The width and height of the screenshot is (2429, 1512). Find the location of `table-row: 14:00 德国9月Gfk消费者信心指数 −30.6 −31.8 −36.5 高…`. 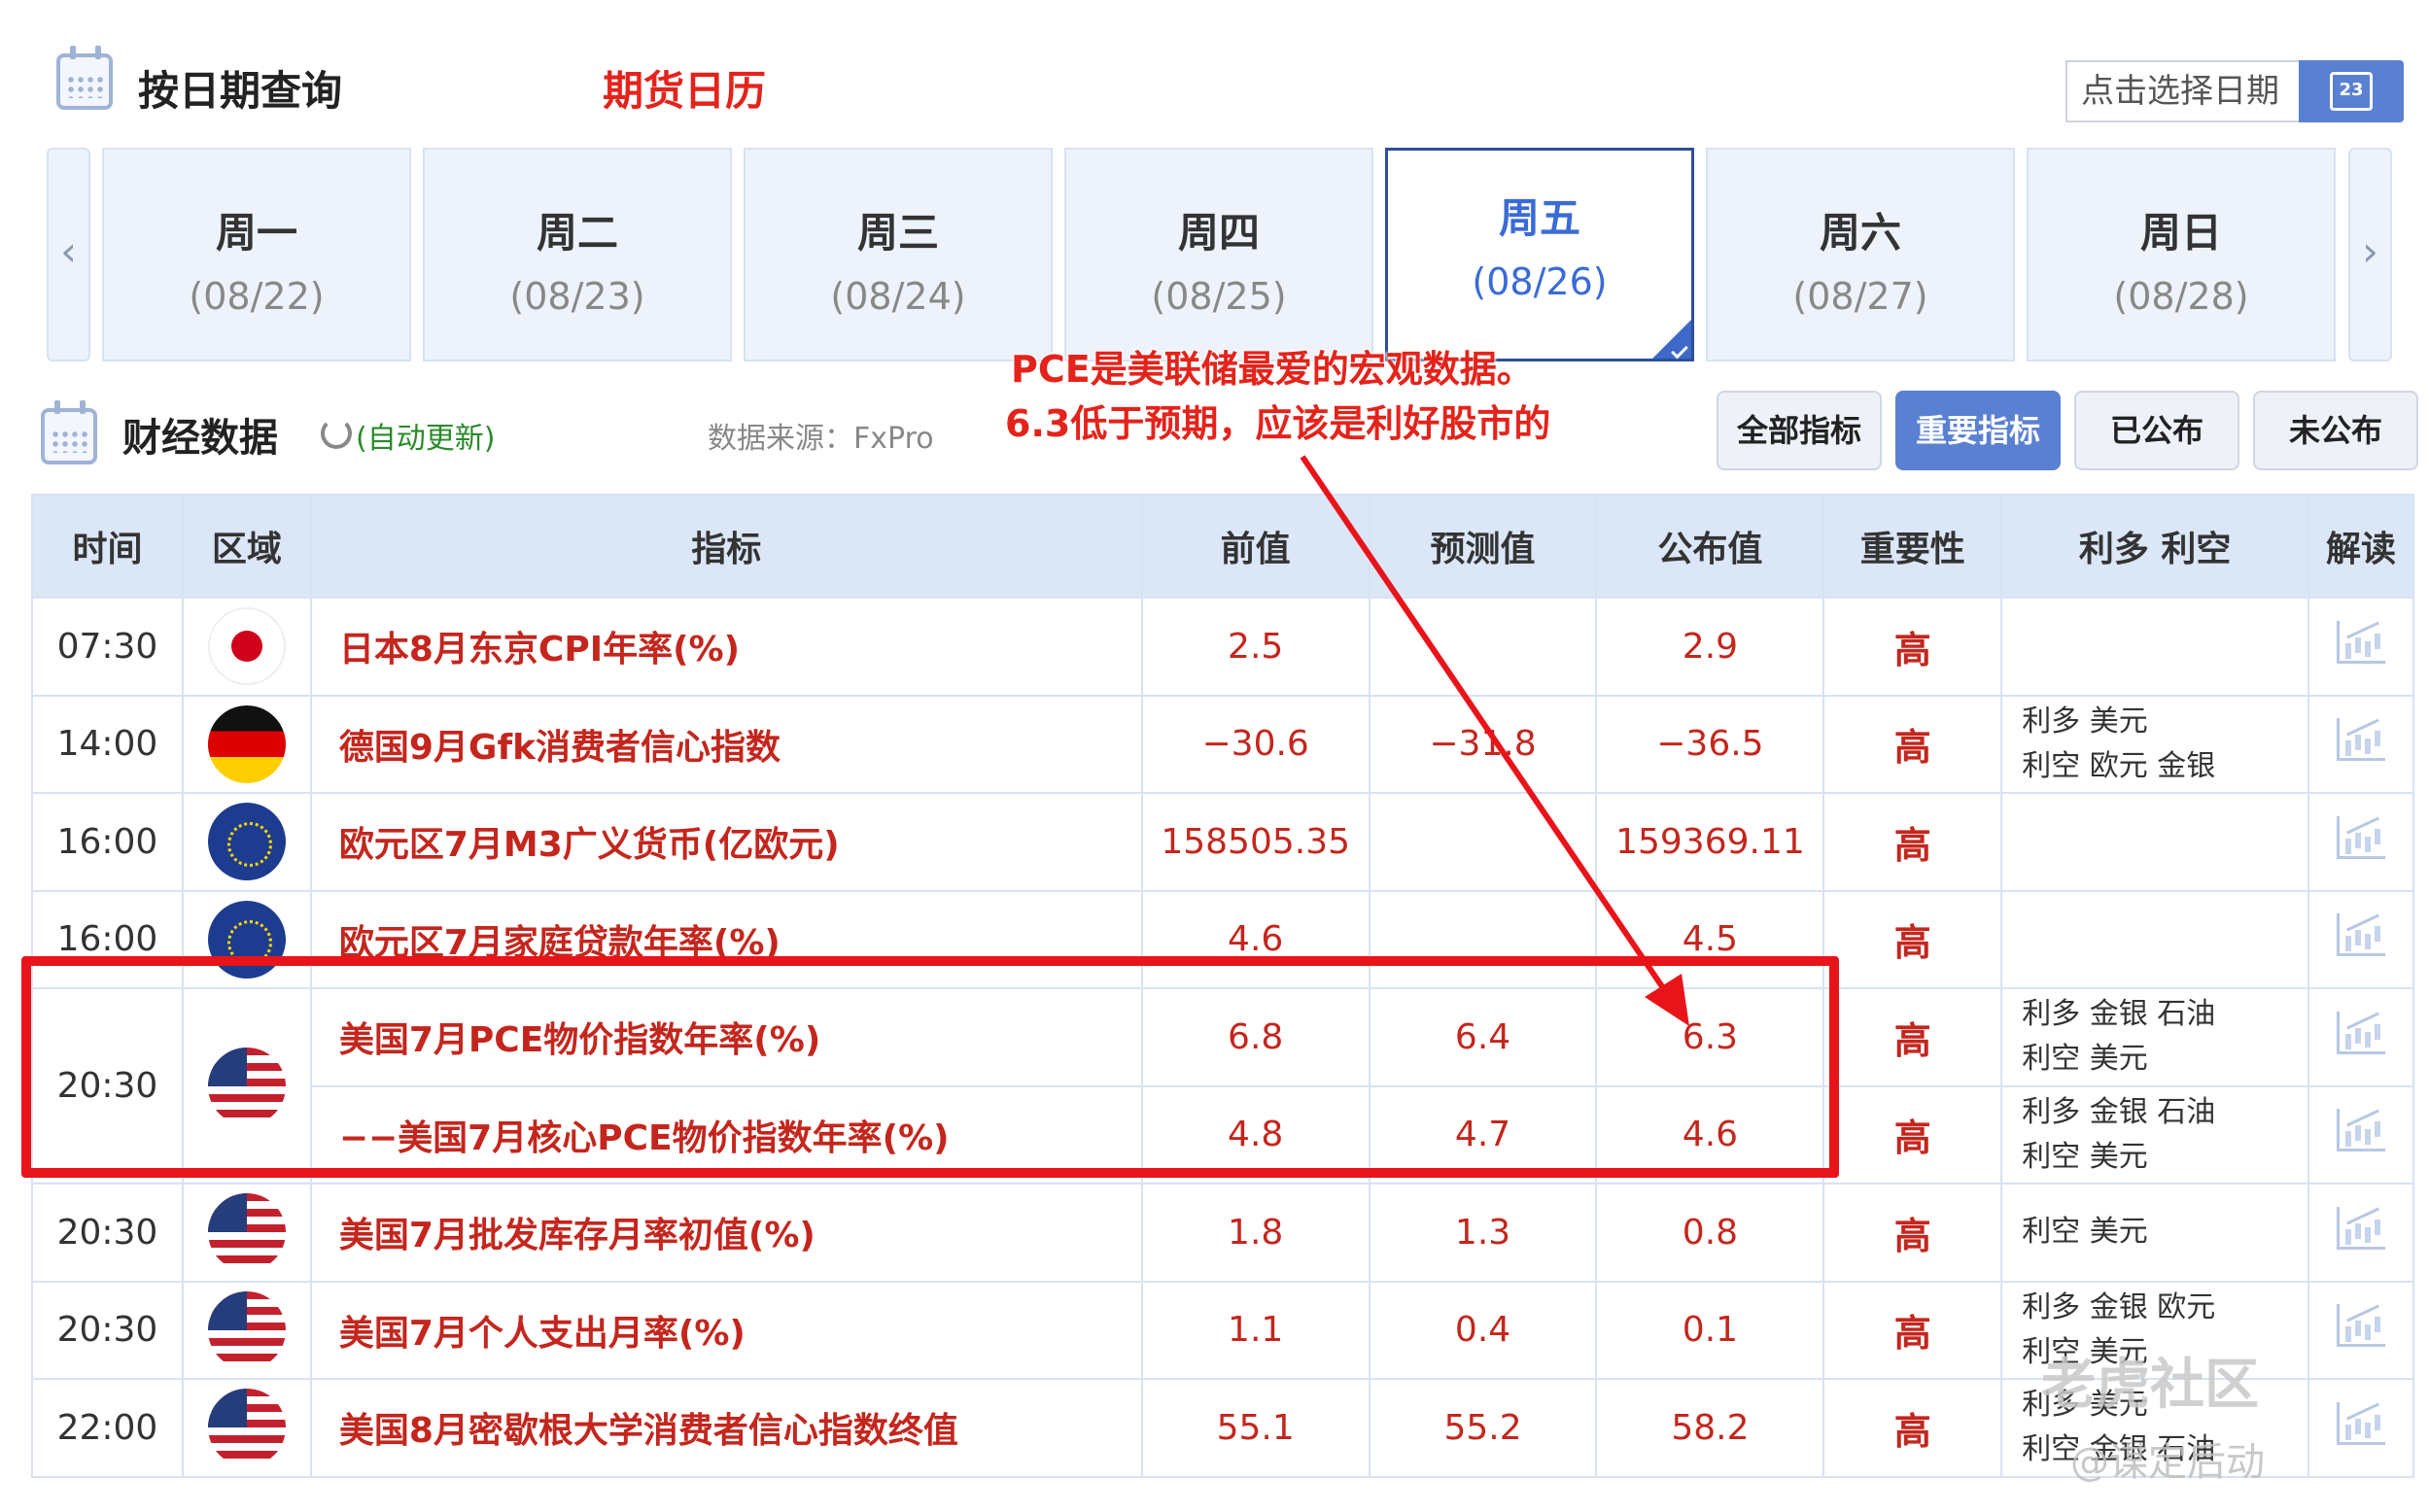

table-row: 14:00 德国9月Gfk消费者信心指数 −30.6 −31.8 −36.5 高… is located at coordinates (1223, 744).